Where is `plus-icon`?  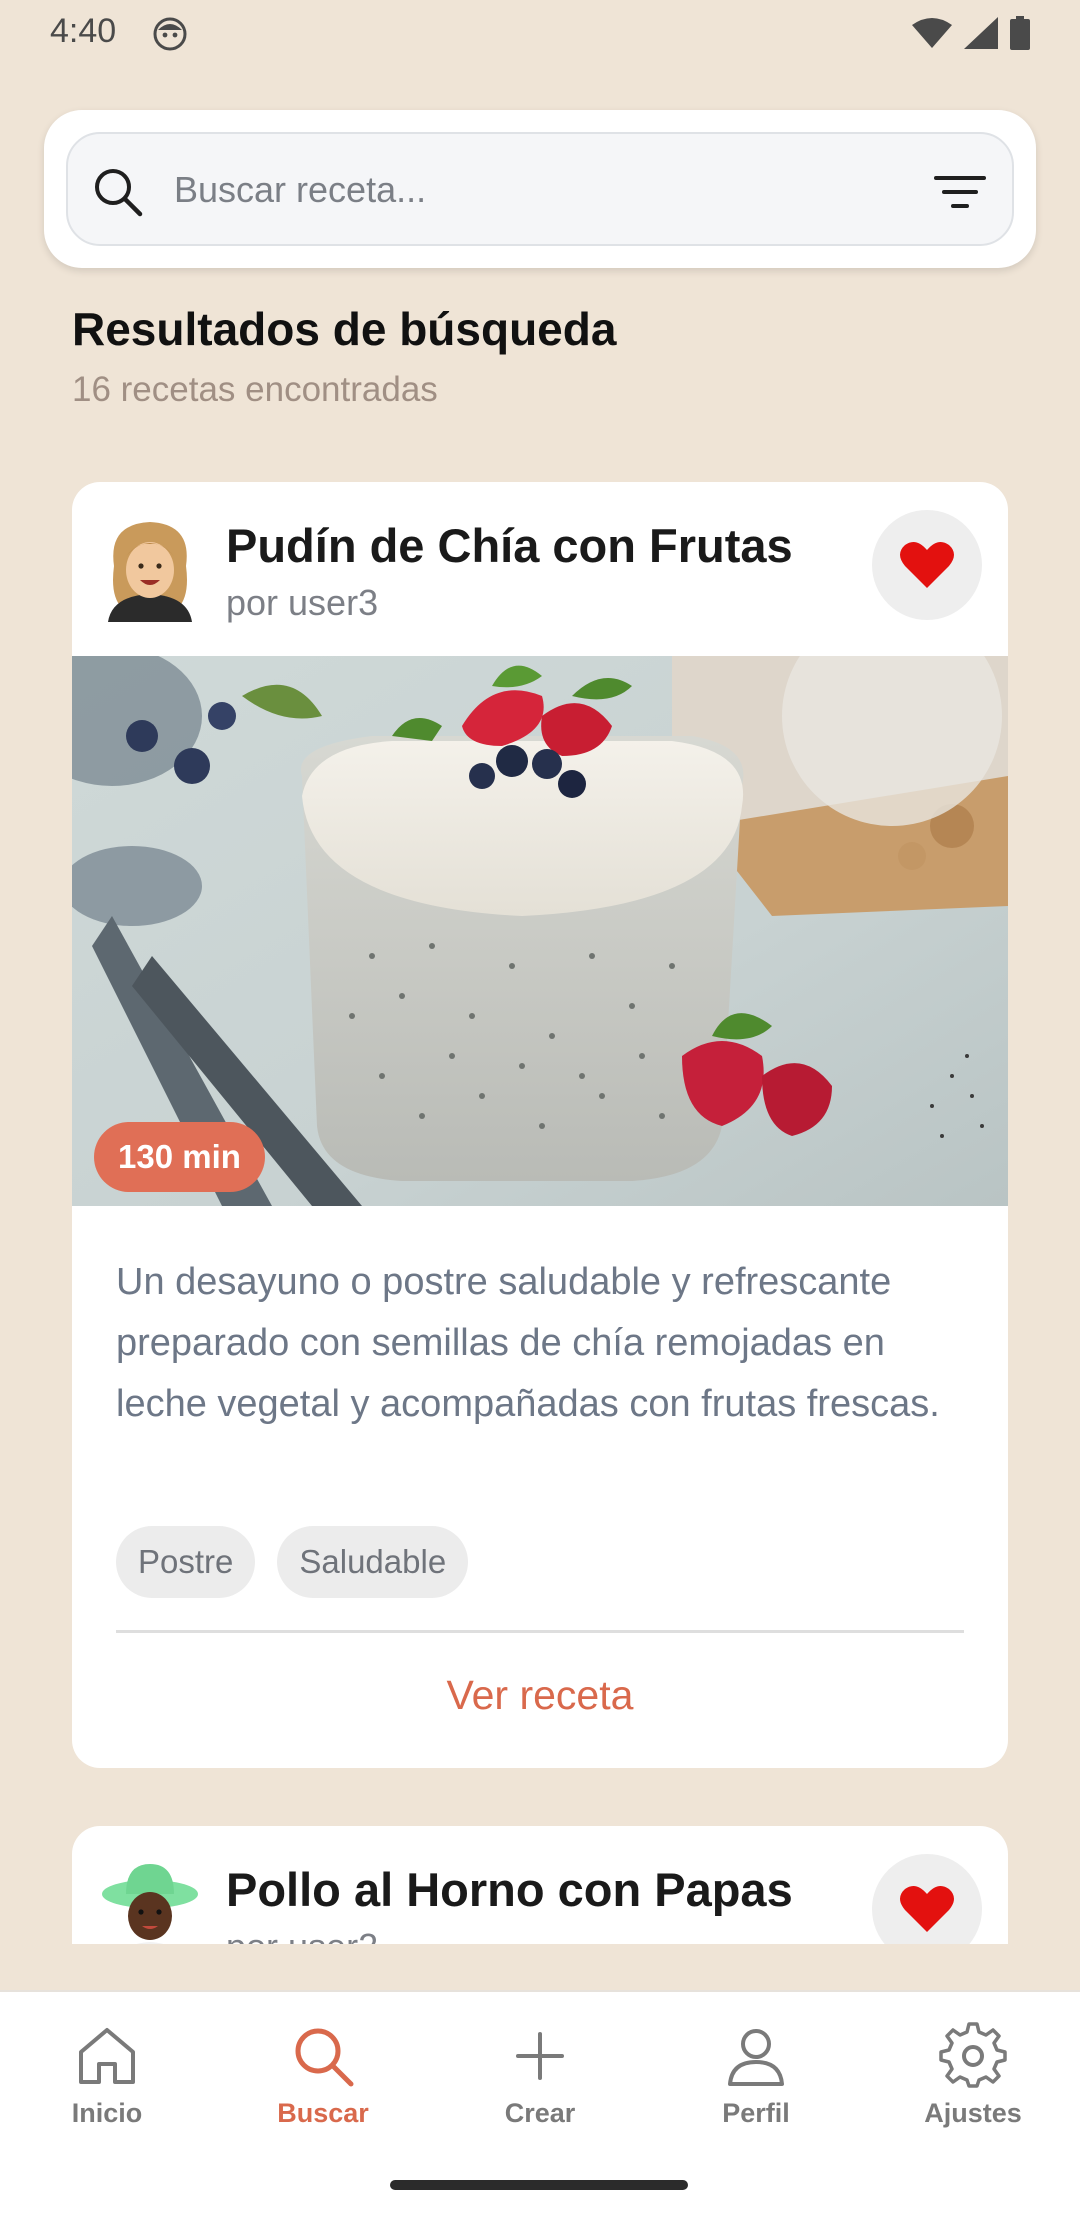
plus-icon is located at coordinates (540, 2056).